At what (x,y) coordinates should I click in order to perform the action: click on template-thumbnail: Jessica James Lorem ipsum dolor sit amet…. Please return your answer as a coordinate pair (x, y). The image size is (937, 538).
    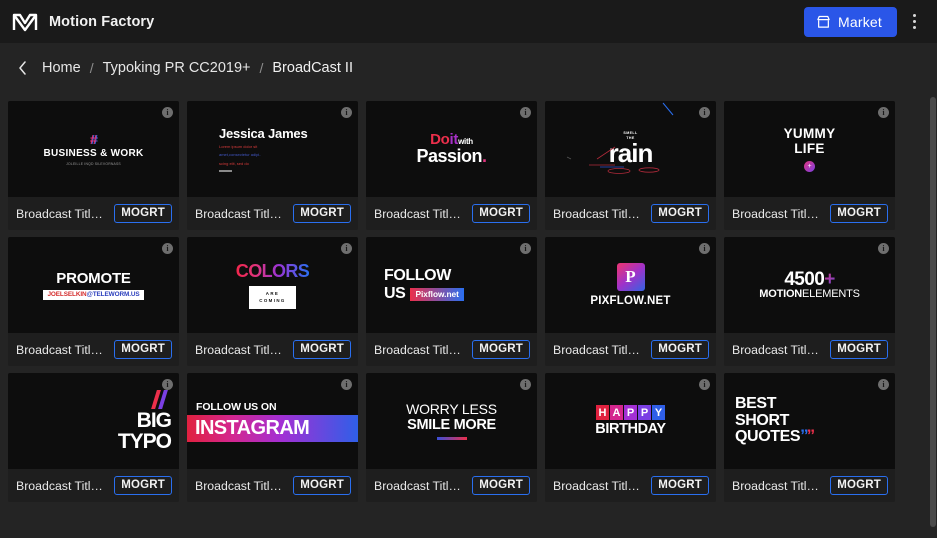
    Looking at the image, I should click on (272, 149).